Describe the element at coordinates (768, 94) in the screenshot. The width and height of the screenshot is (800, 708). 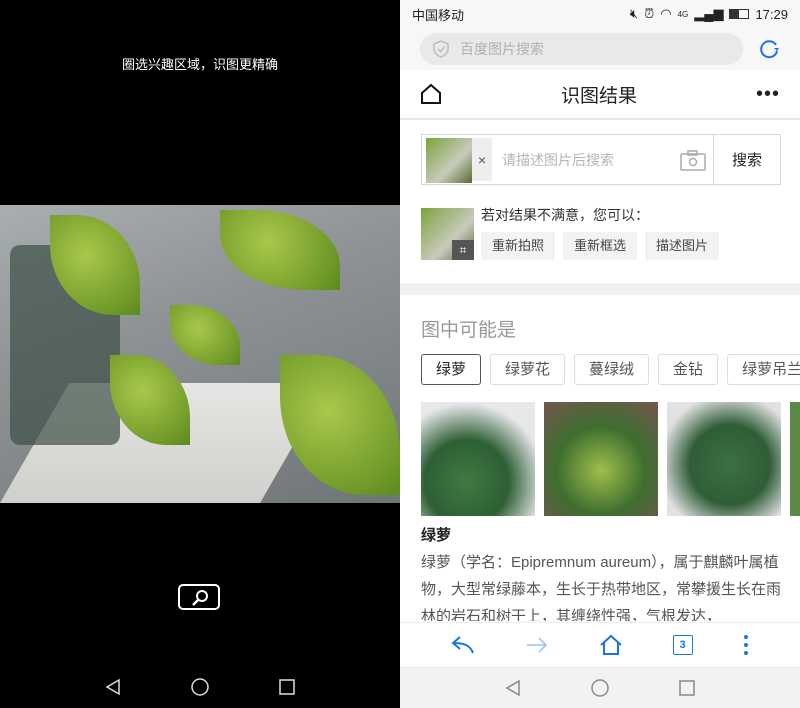
I see `more-icon: •••` at that location.